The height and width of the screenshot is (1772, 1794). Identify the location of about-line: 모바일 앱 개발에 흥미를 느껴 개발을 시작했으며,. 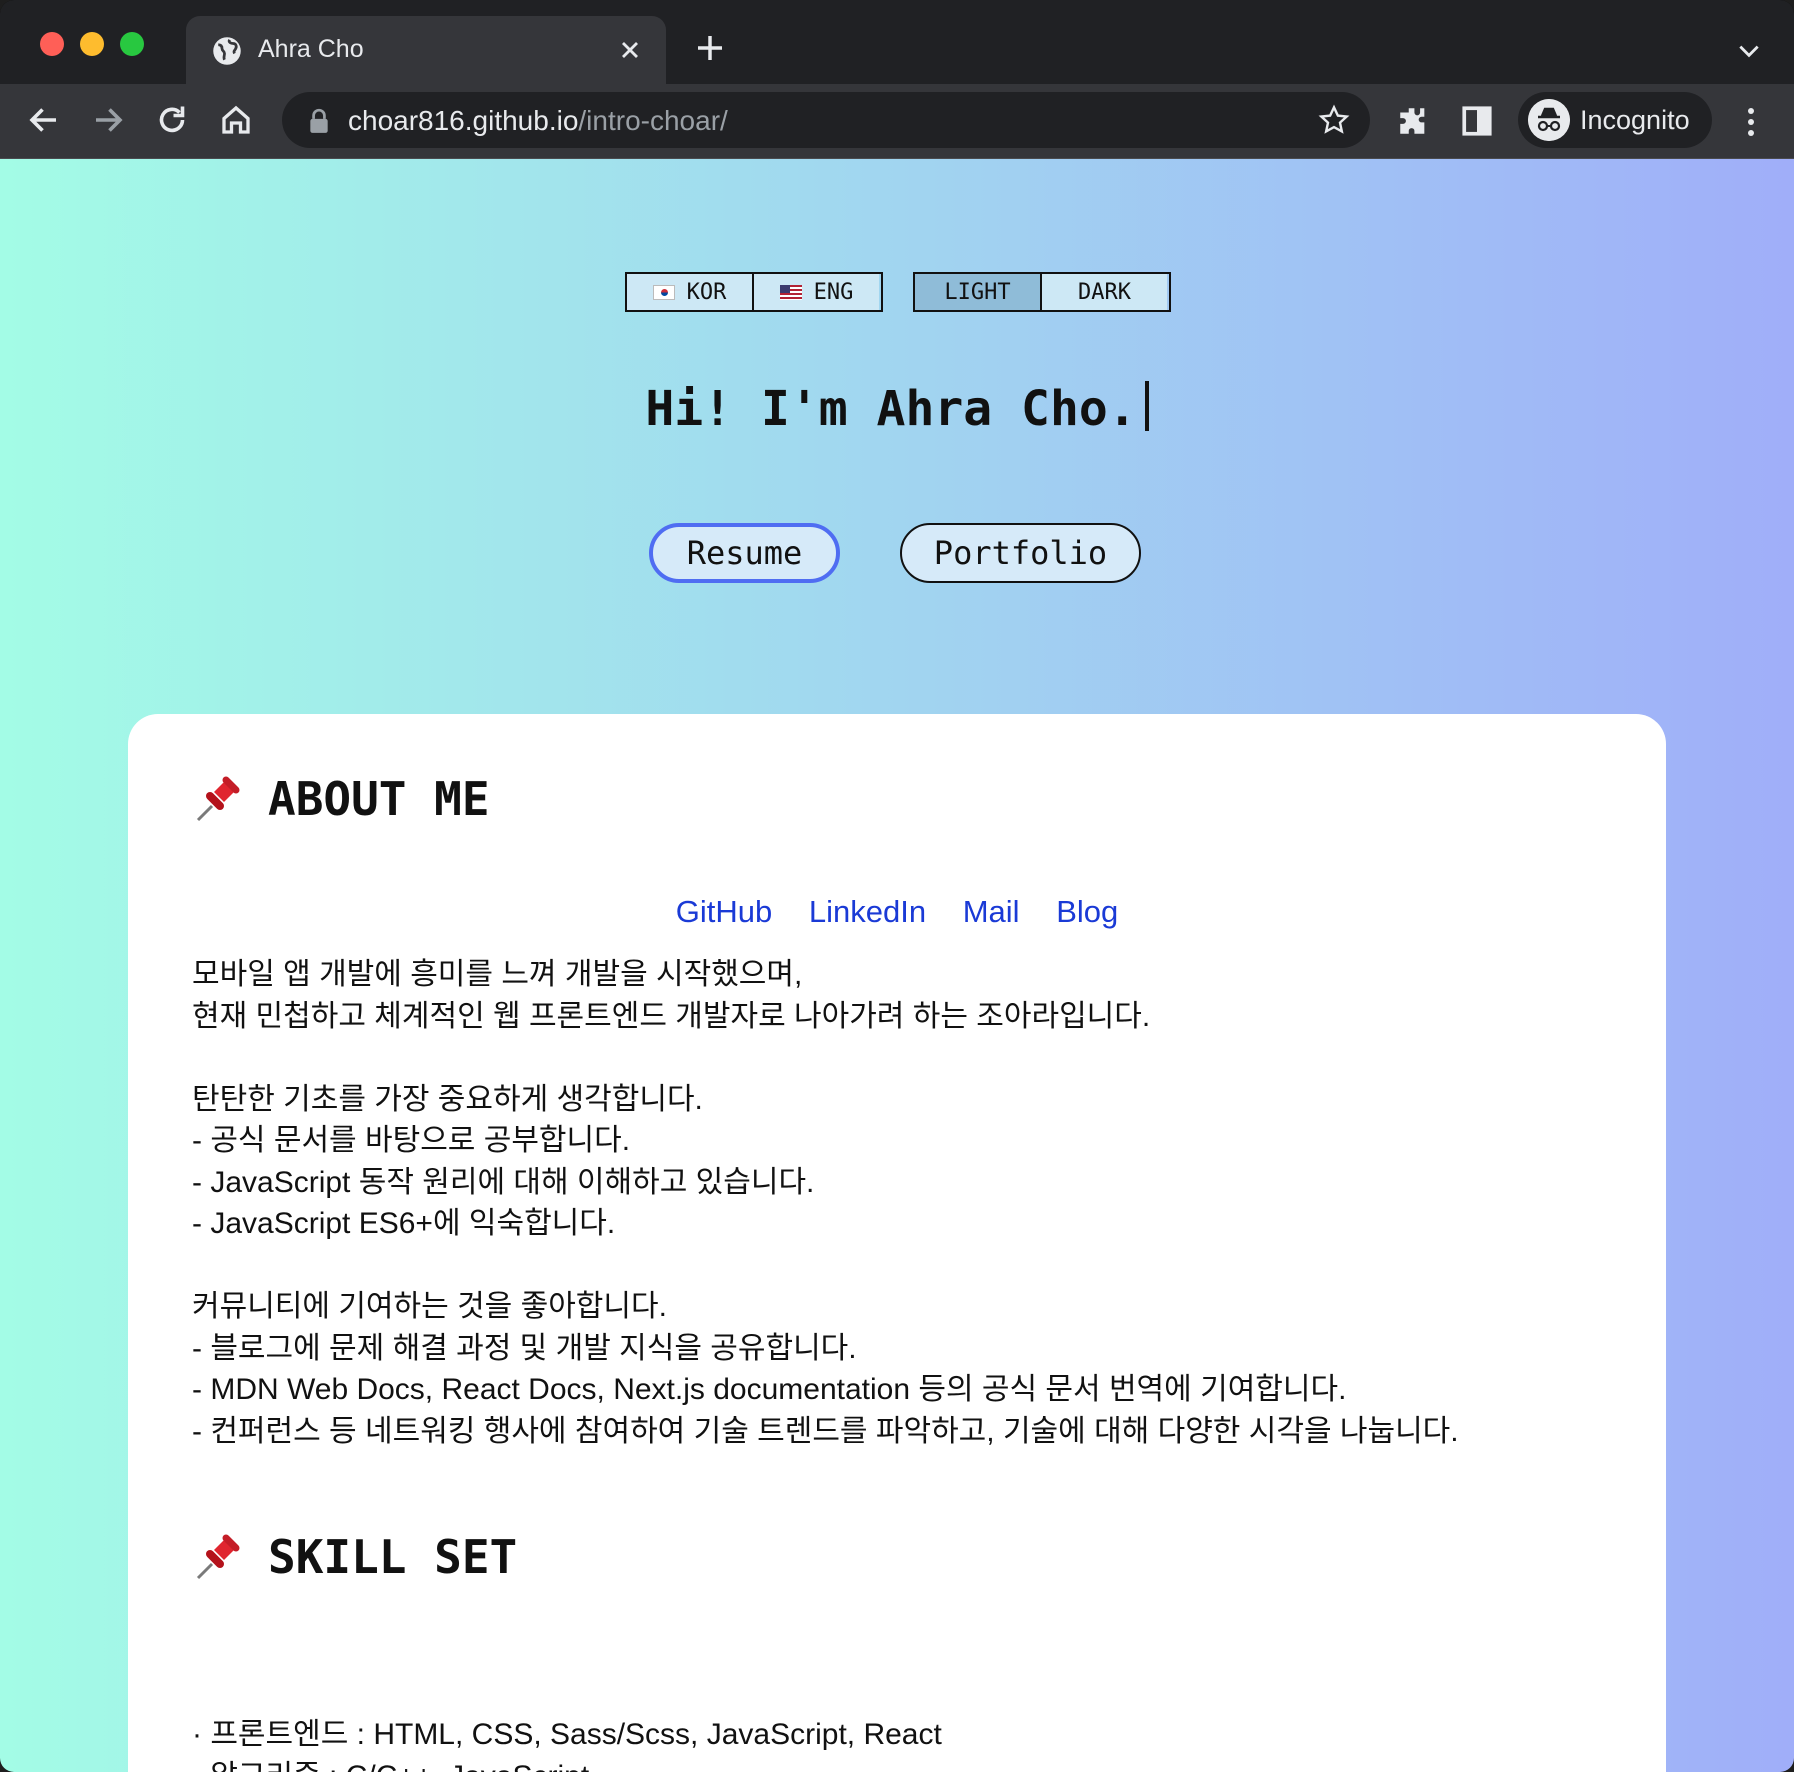
(497, 974).